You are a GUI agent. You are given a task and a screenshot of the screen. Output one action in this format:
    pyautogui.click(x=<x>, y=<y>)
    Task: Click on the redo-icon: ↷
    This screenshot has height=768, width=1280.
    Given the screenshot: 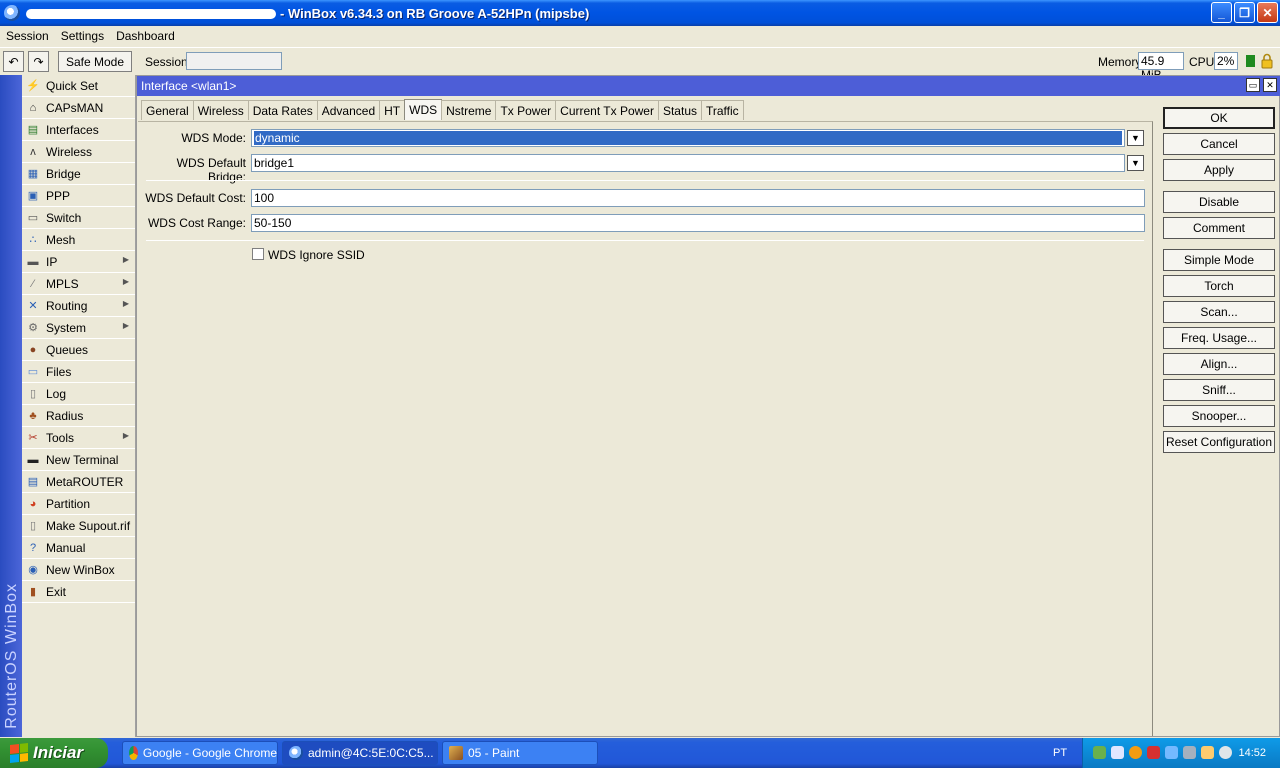 What is the action you would take?
    pyautogui.click(x=38, y=61)
    